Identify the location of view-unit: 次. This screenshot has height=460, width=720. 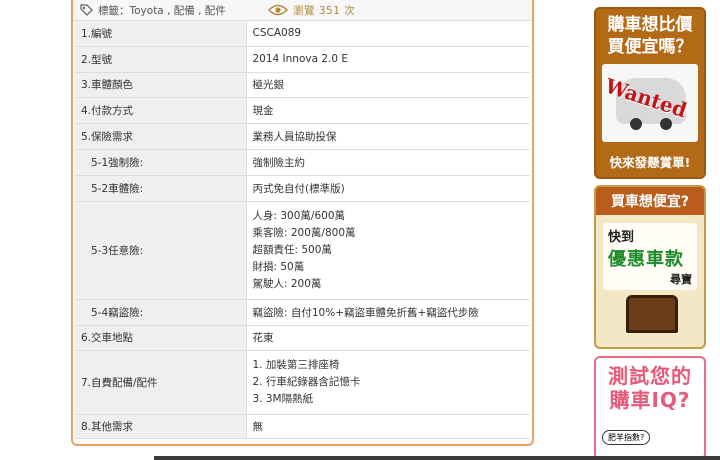
(350, 10).